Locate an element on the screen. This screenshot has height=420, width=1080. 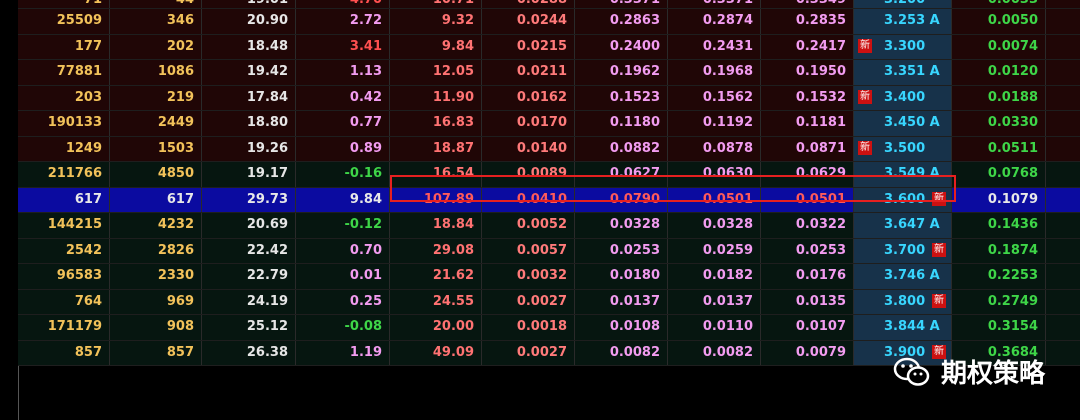
strike-price: 3.450 A is located at coordinates (912, 122).